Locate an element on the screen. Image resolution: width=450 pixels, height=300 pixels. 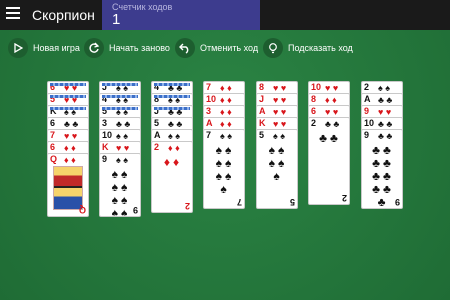
card-rank-bottom: 5 is located at coordinates (292, 202).